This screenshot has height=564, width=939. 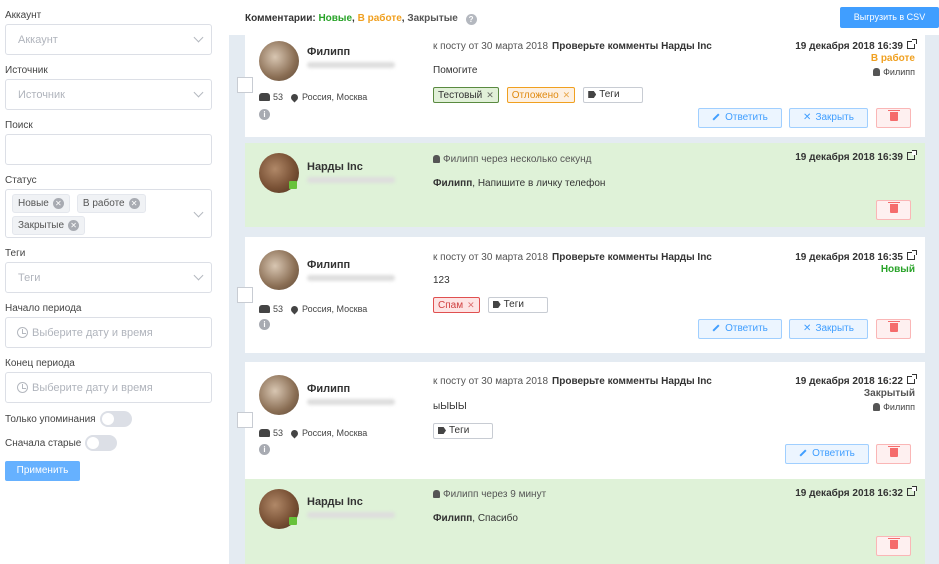 I want to click on status-closed-link: Закрытые, so click(x=432, y=18).